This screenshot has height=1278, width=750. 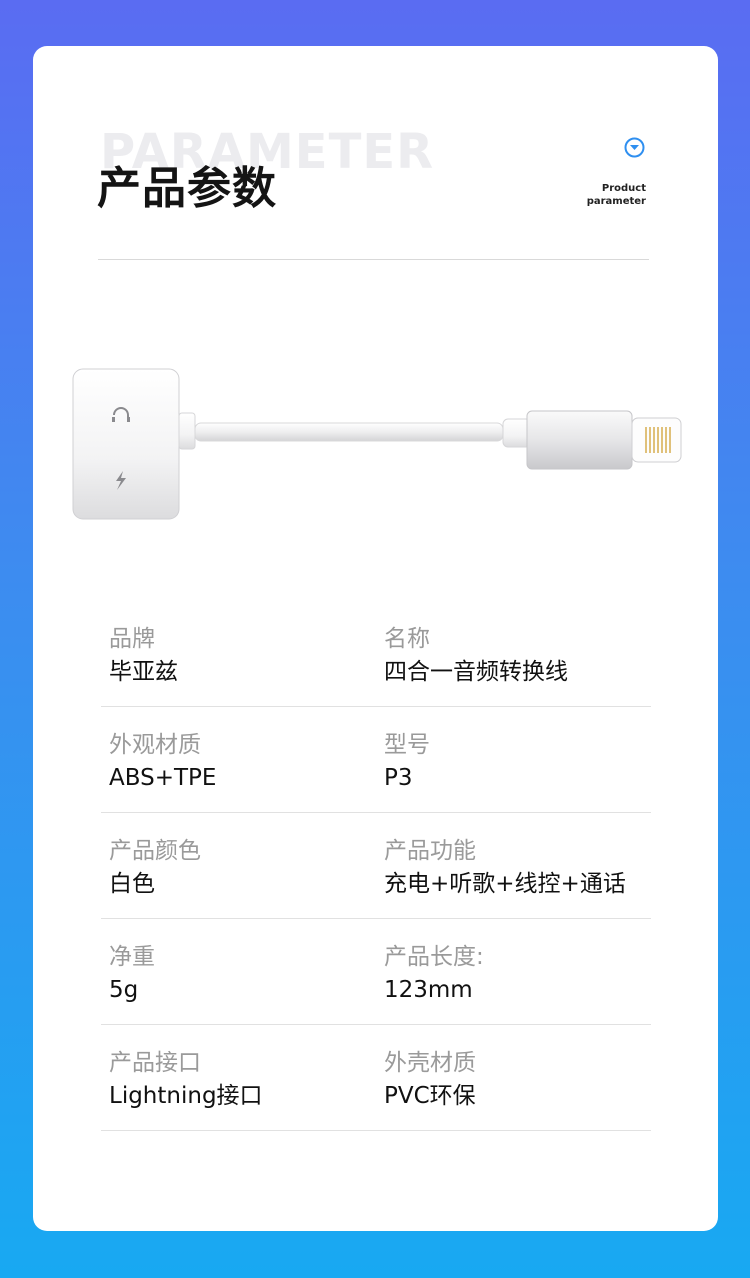 I want to click on spec-label: 名称, so click(x=407, y=639).